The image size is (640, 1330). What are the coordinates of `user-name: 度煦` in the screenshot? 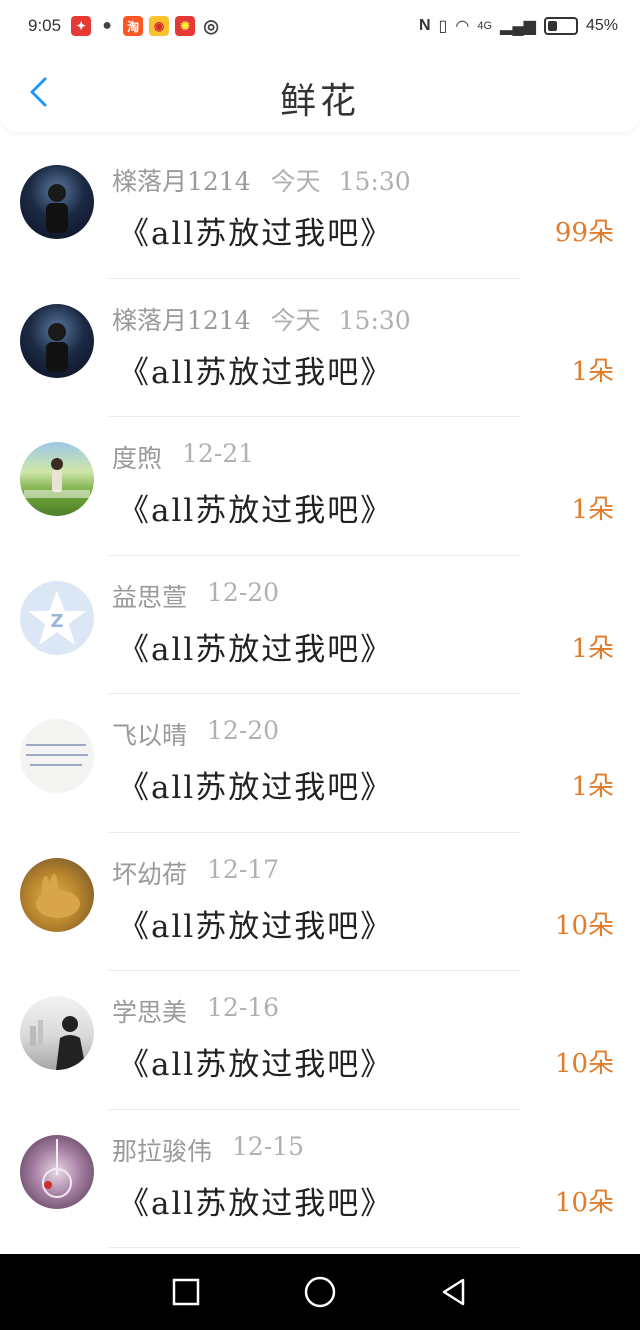 It's located at (137, 457).